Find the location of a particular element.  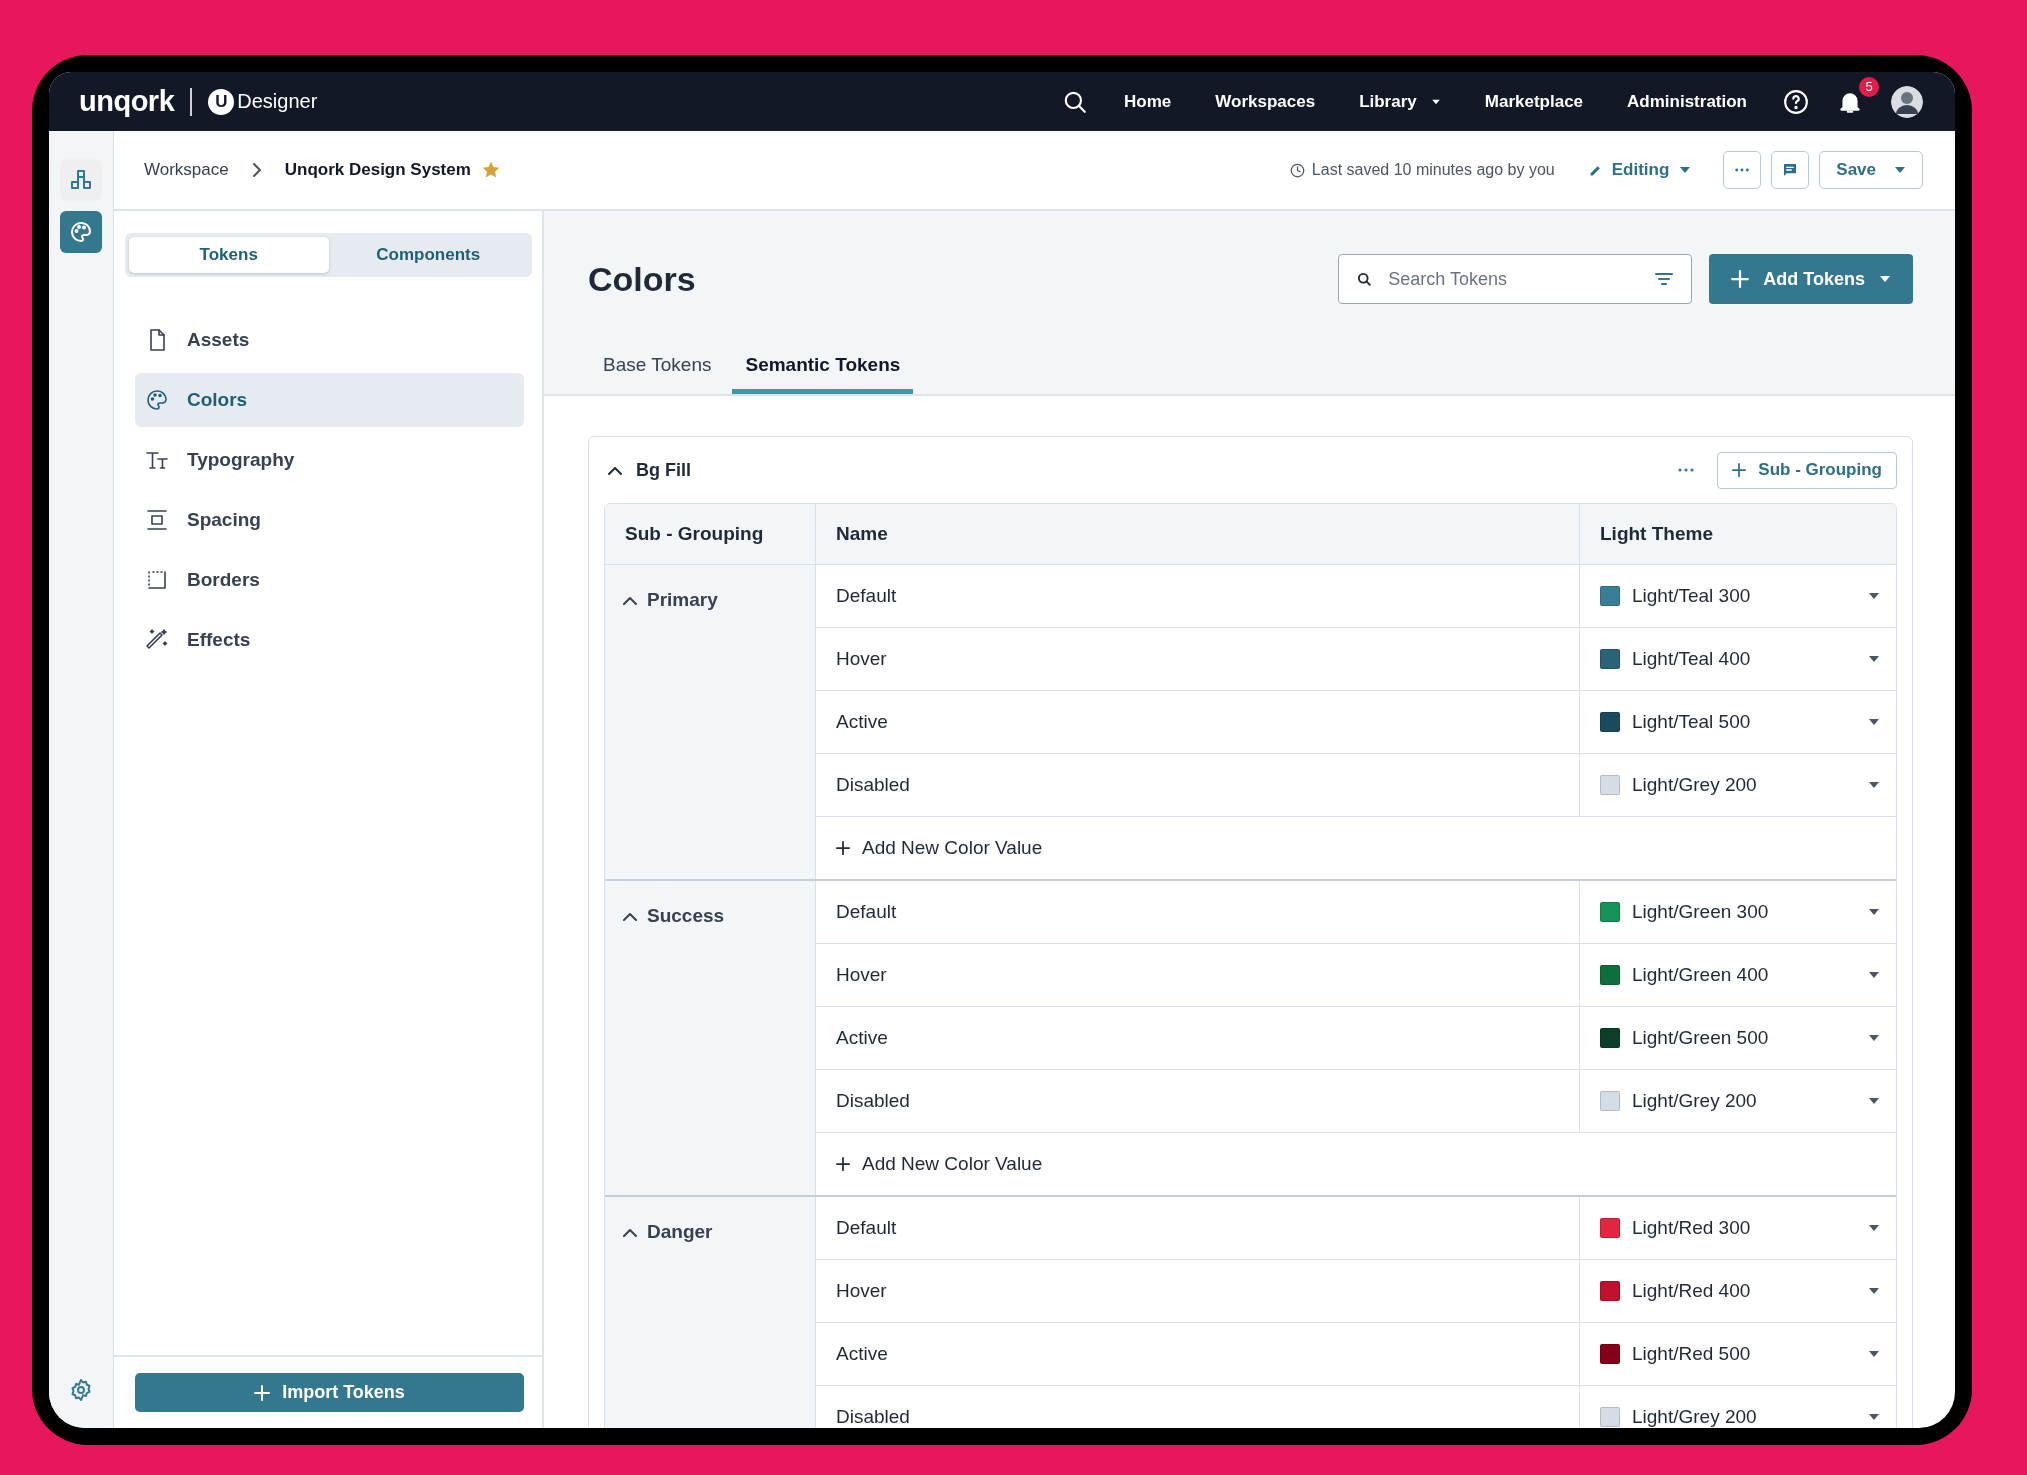

subgroup-toggle: Primary is located at coordinates (670, 600).